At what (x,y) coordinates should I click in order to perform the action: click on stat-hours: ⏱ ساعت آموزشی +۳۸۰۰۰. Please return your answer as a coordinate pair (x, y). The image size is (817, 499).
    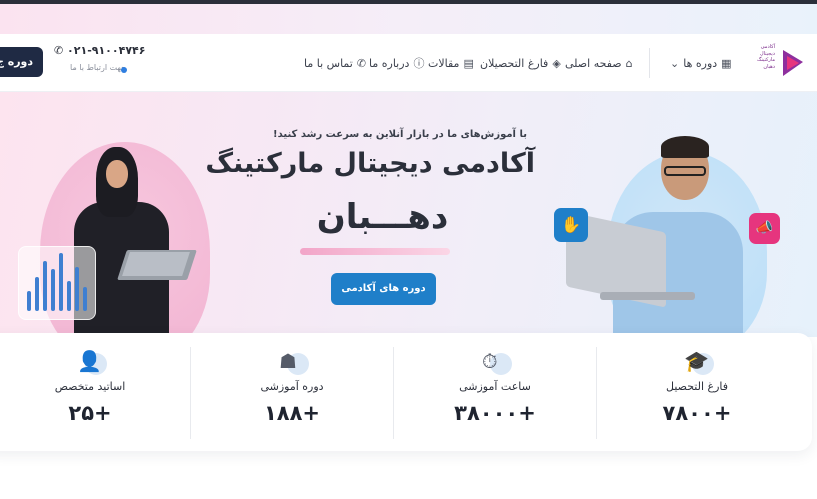
    Looking at the image, I should click on (495, 392).